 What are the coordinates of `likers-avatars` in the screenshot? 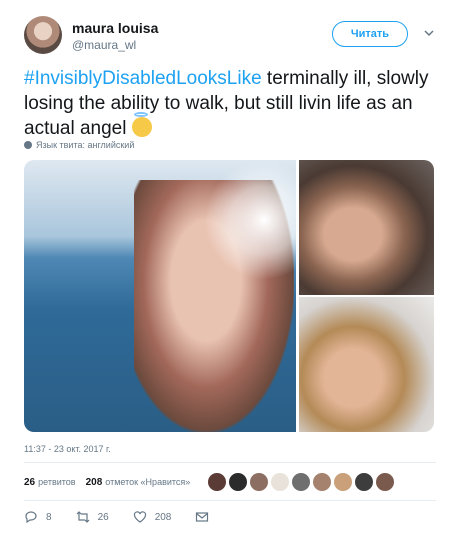 It's located at (301, 482).